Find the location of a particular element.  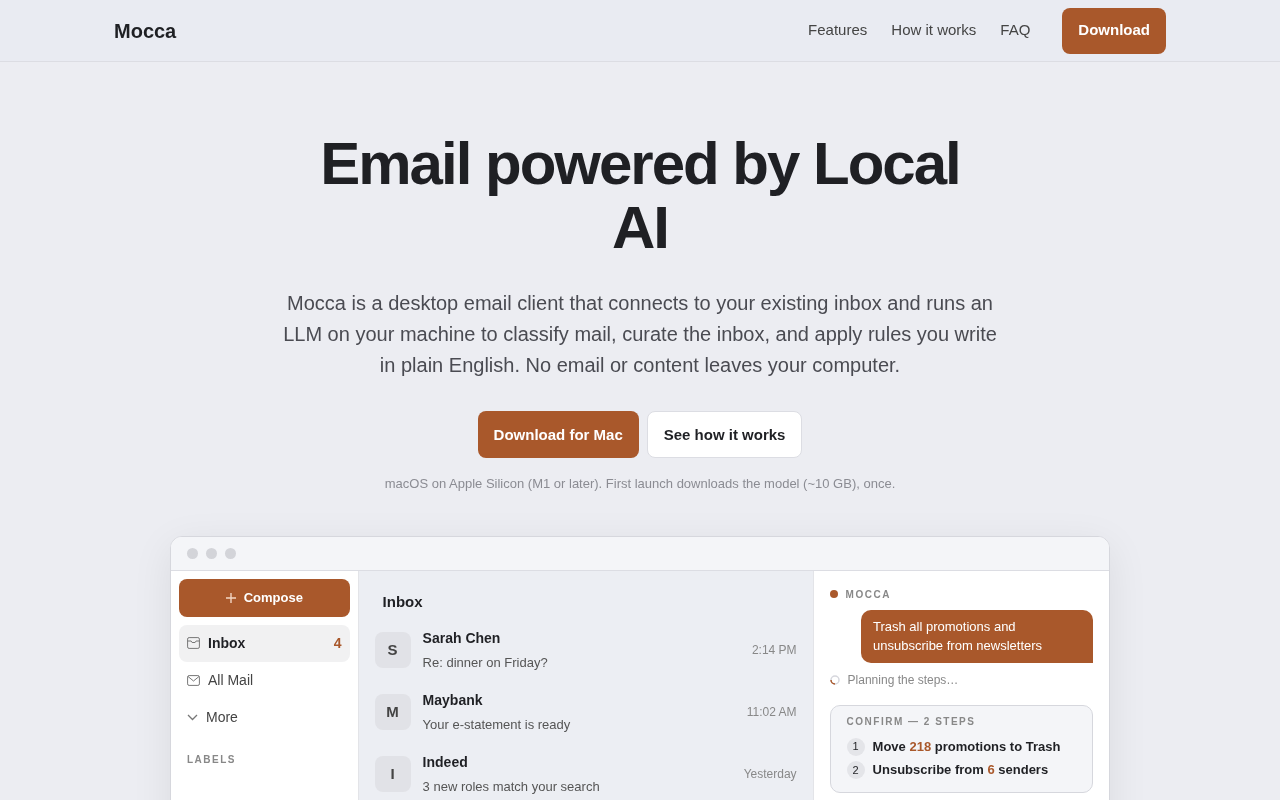

requirements-note: macOS on Apple Silicon (M1 or later). First launch downloads the model (~10 GB), once. is located at coordinates (640, 484).